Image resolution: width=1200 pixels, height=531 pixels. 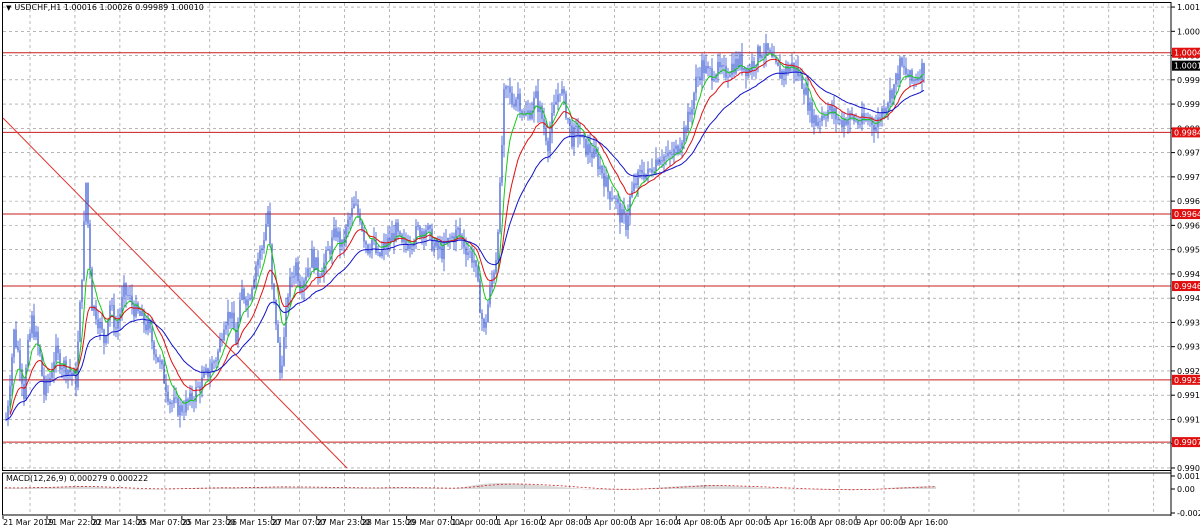 I want to click on x-tick-label: 8 Apr 08:00, so click(x=834, y=522).